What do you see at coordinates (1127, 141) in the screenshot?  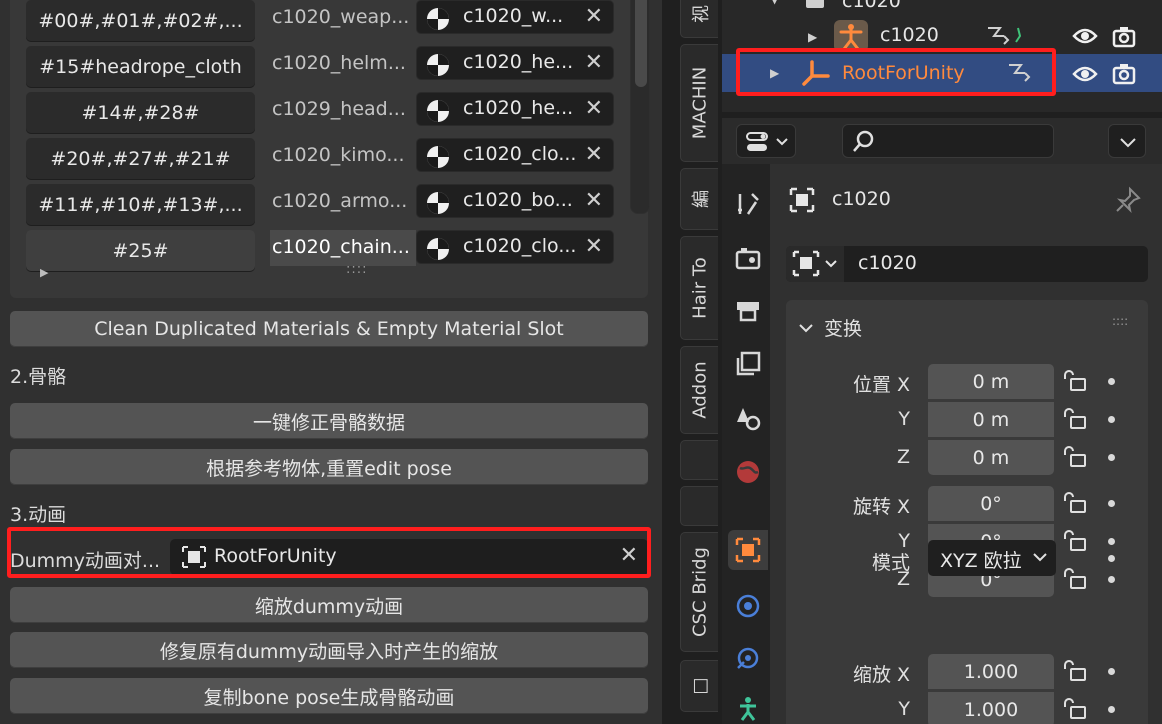 I see `options-dropdown` at bounding box center [1127, 141].